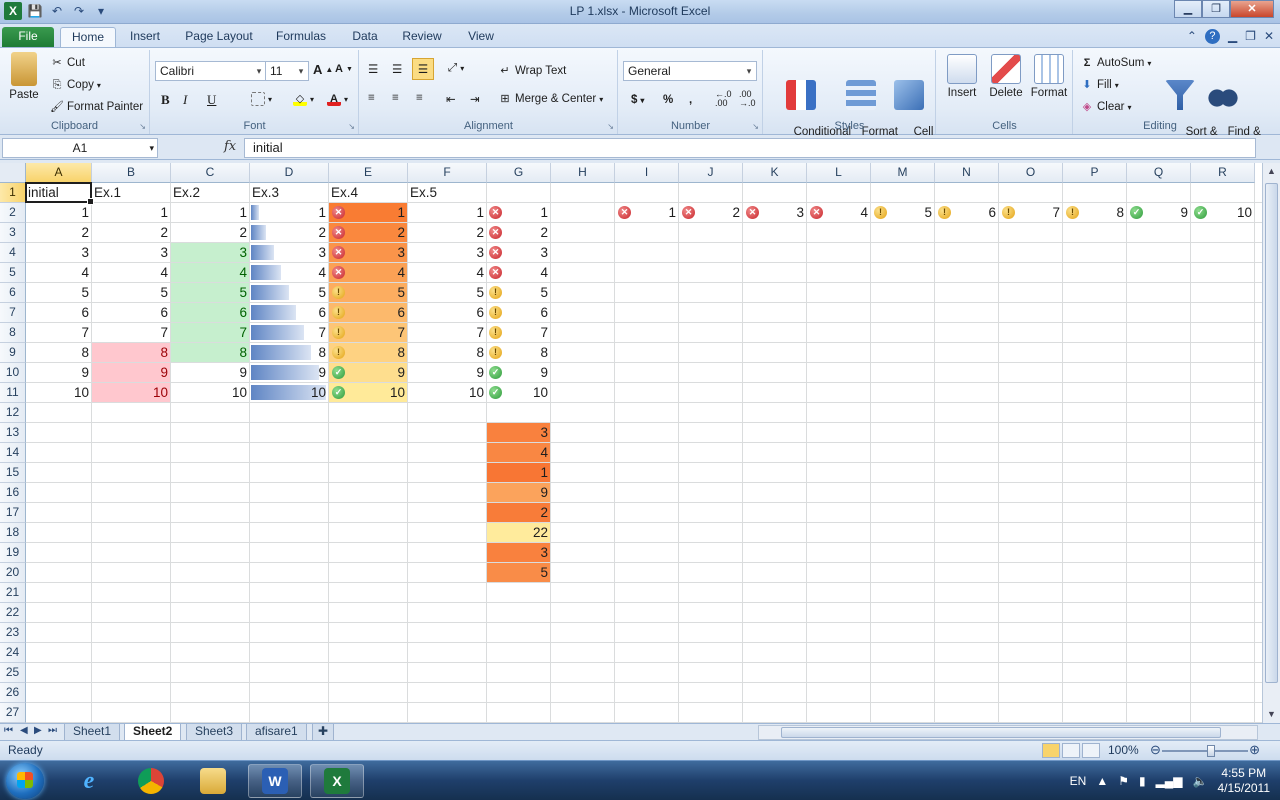  Describe the element at coordinates (13, 213) in the screenshot. I see `row-header-2: 2` at that location.